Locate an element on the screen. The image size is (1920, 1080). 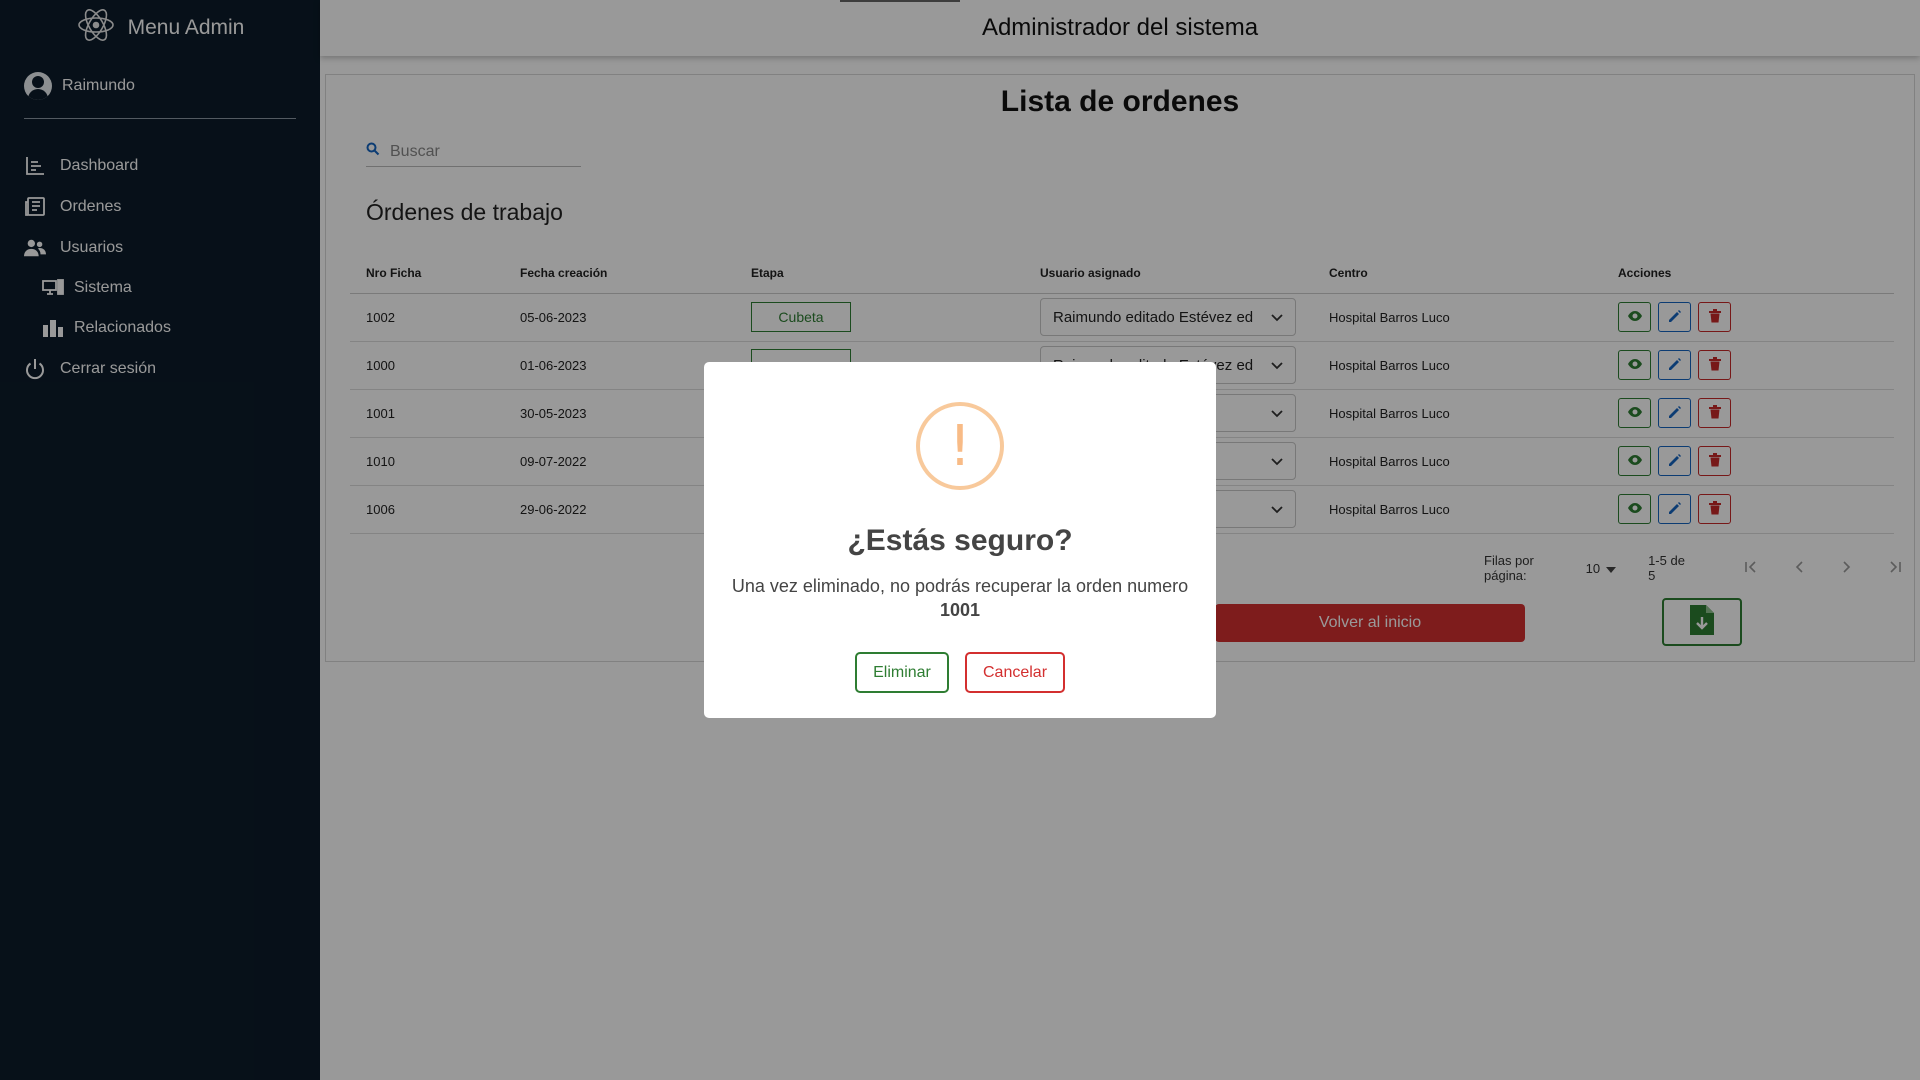
dialog-actions: Eliminar Cancelar is located at coordinates (960, 672).